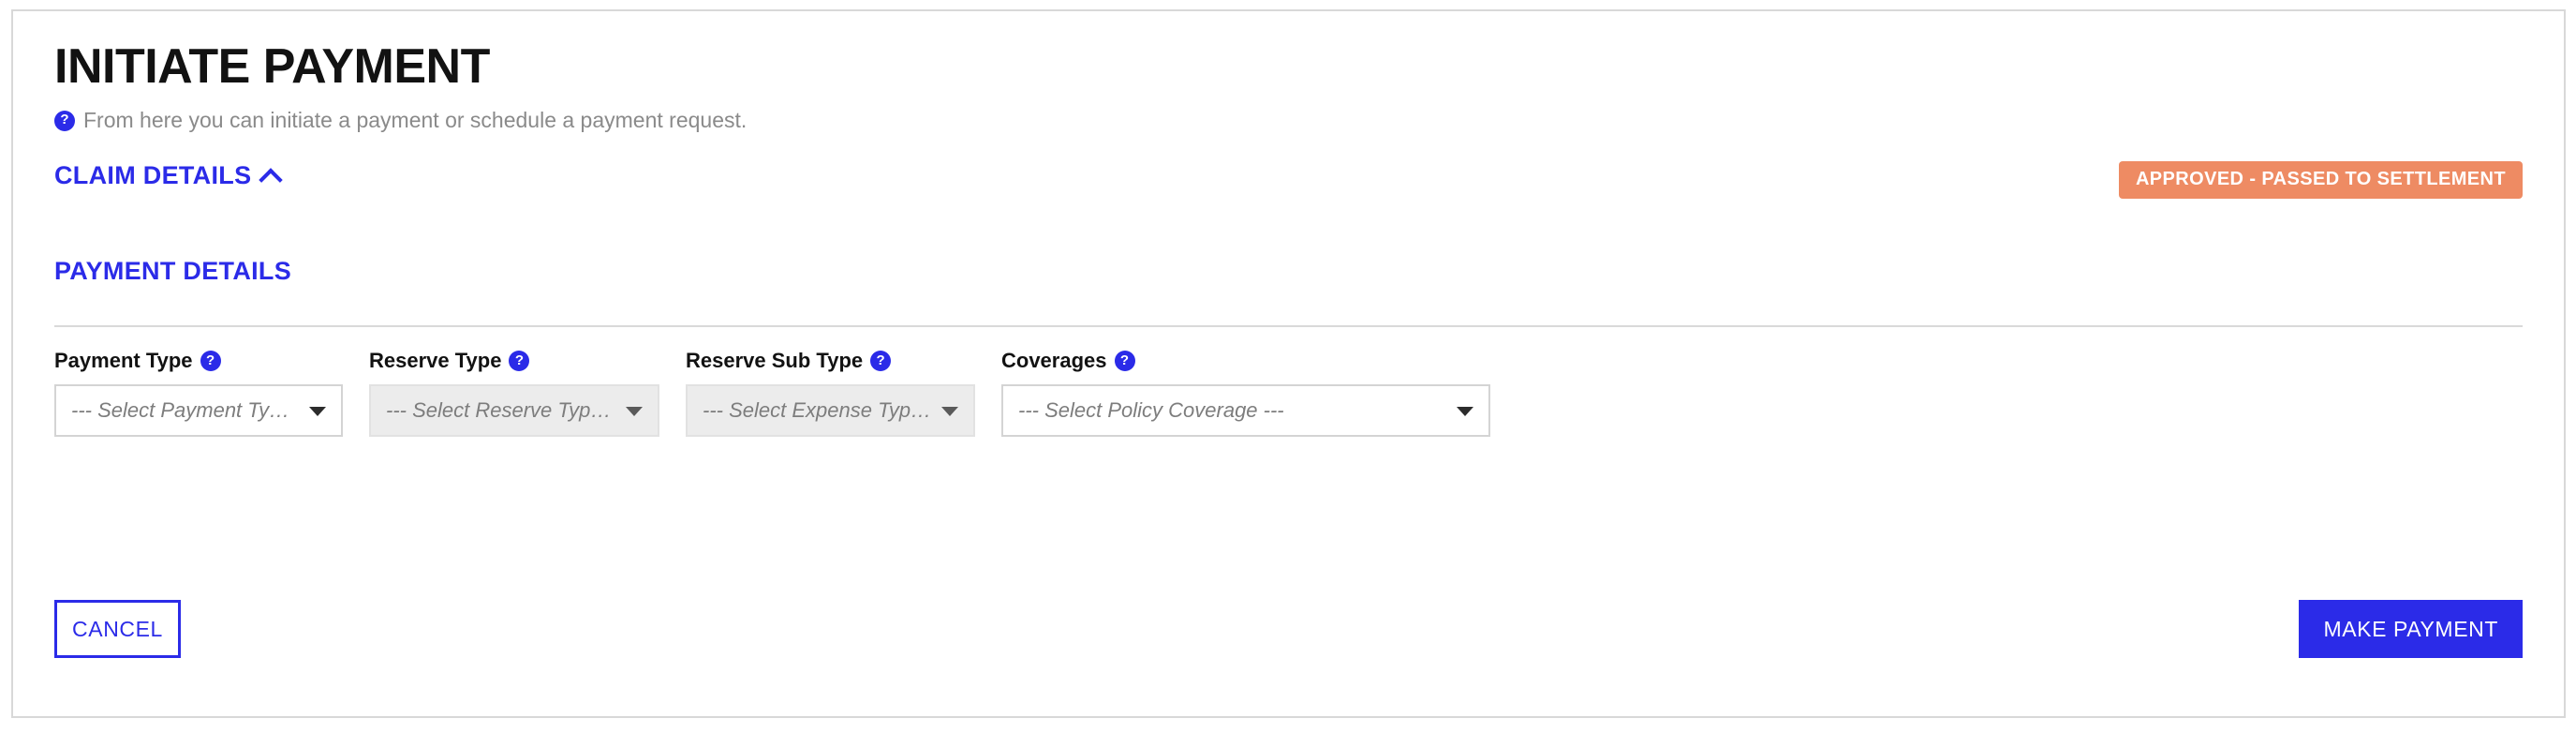 The height and width of the screenshot is (733, 2576). Describe the element at coordinates (272, 66) in the screenshot. I see `page-title: INITIATE PAYMENT` at that location.